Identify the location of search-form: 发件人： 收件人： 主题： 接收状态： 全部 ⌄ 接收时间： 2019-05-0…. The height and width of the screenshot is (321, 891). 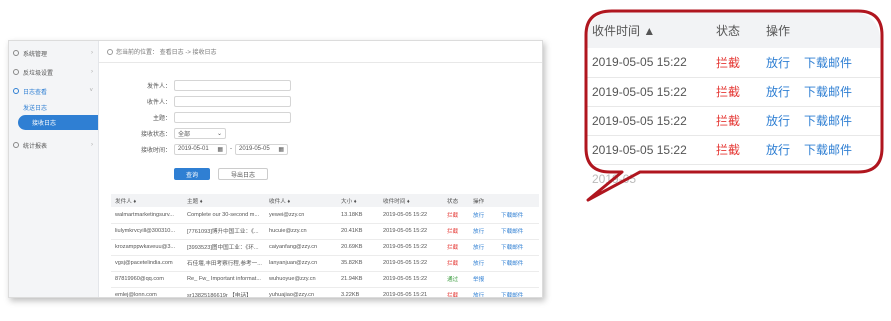
(224, 117).